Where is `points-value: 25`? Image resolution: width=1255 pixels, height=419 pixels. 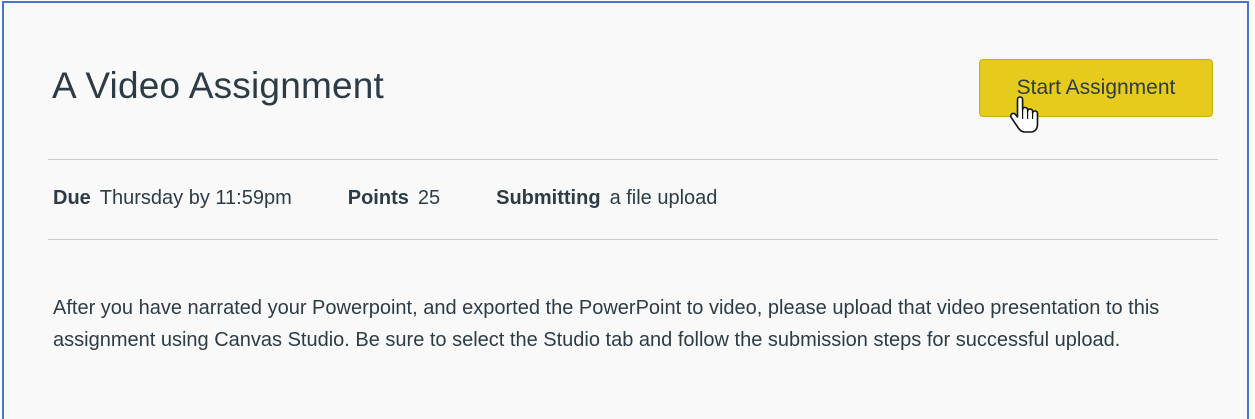
points-value: 25 is located at coordinates (429, 198).